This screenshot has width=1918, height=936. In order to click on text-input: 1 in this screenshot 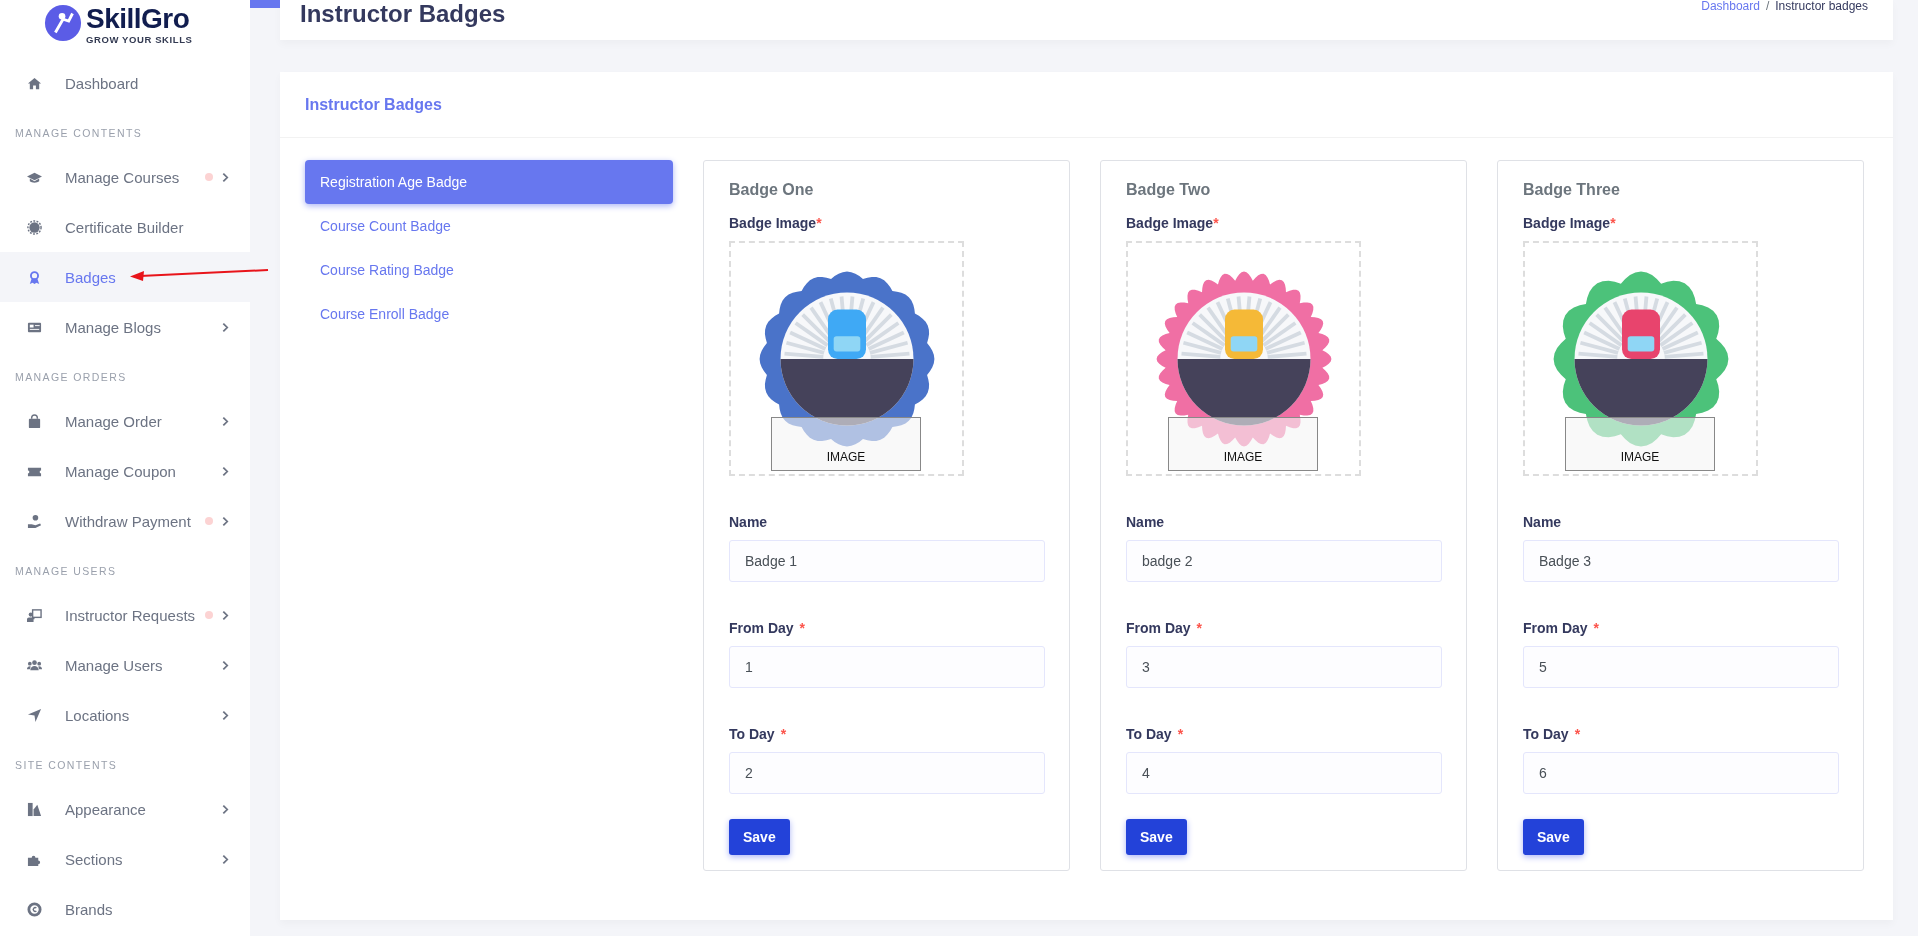, I will do `click(887, 667)`.